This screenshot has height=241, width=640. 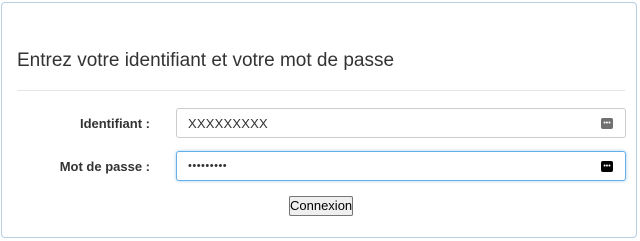 What do you see at coordinates (389, 166) in the screenshot?
I see `password-value: •••••••••` at bounding box center [389, 166].